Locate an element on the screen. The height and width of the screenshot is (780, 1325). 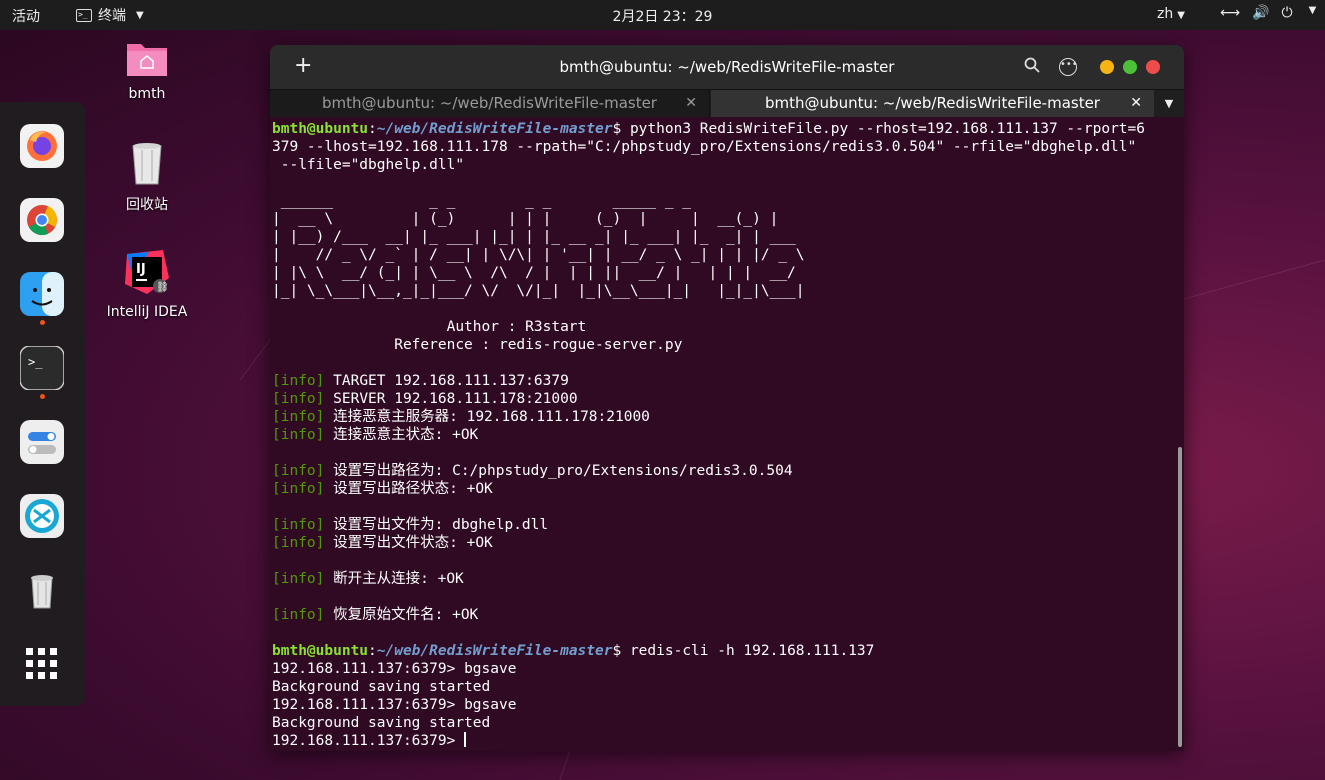
output-line: --lfile="dbghelp.dll" is located at coordinates (368, 165).